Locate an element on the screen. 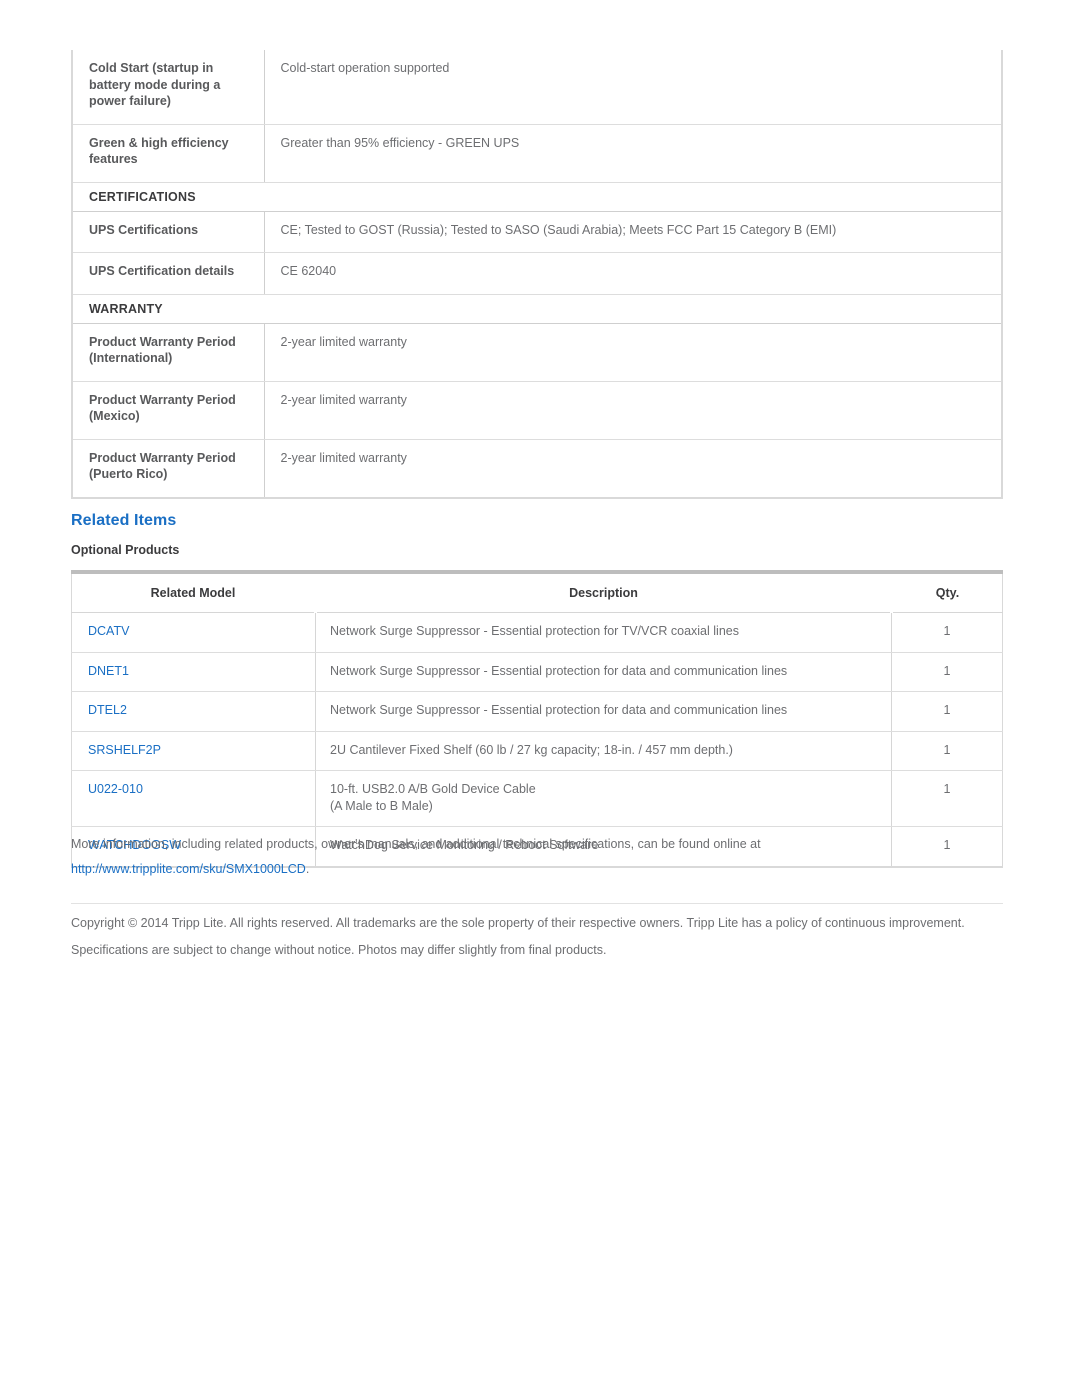 This screenshot has width=1080, height=1397. spec-value-cell: Greater than 95% efficiency - GREEN UPS is located at coordinates (633, 153).